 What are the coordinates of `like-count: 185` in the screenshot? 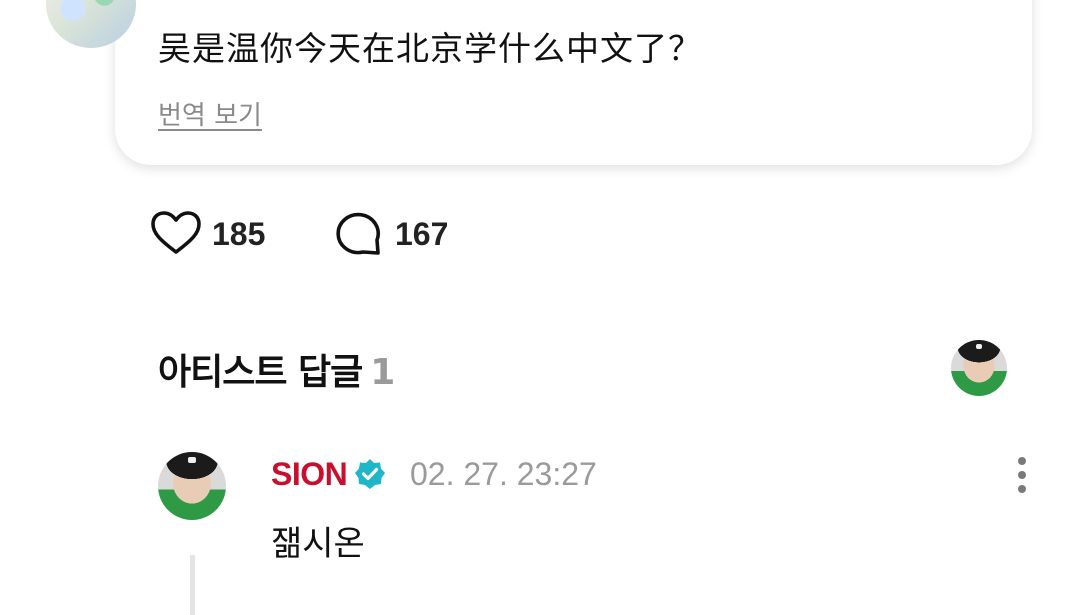 It's located at (239, 233).